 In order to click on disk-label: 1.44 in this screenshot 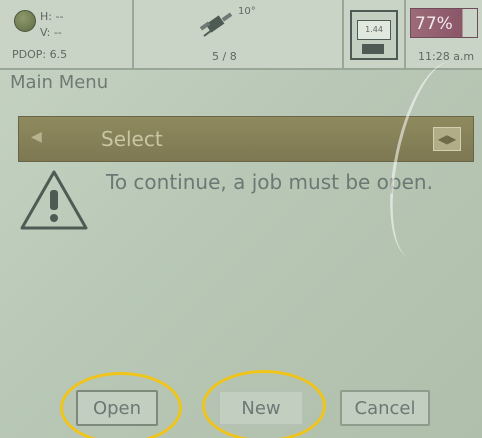, I will do `click(374, 30)`.